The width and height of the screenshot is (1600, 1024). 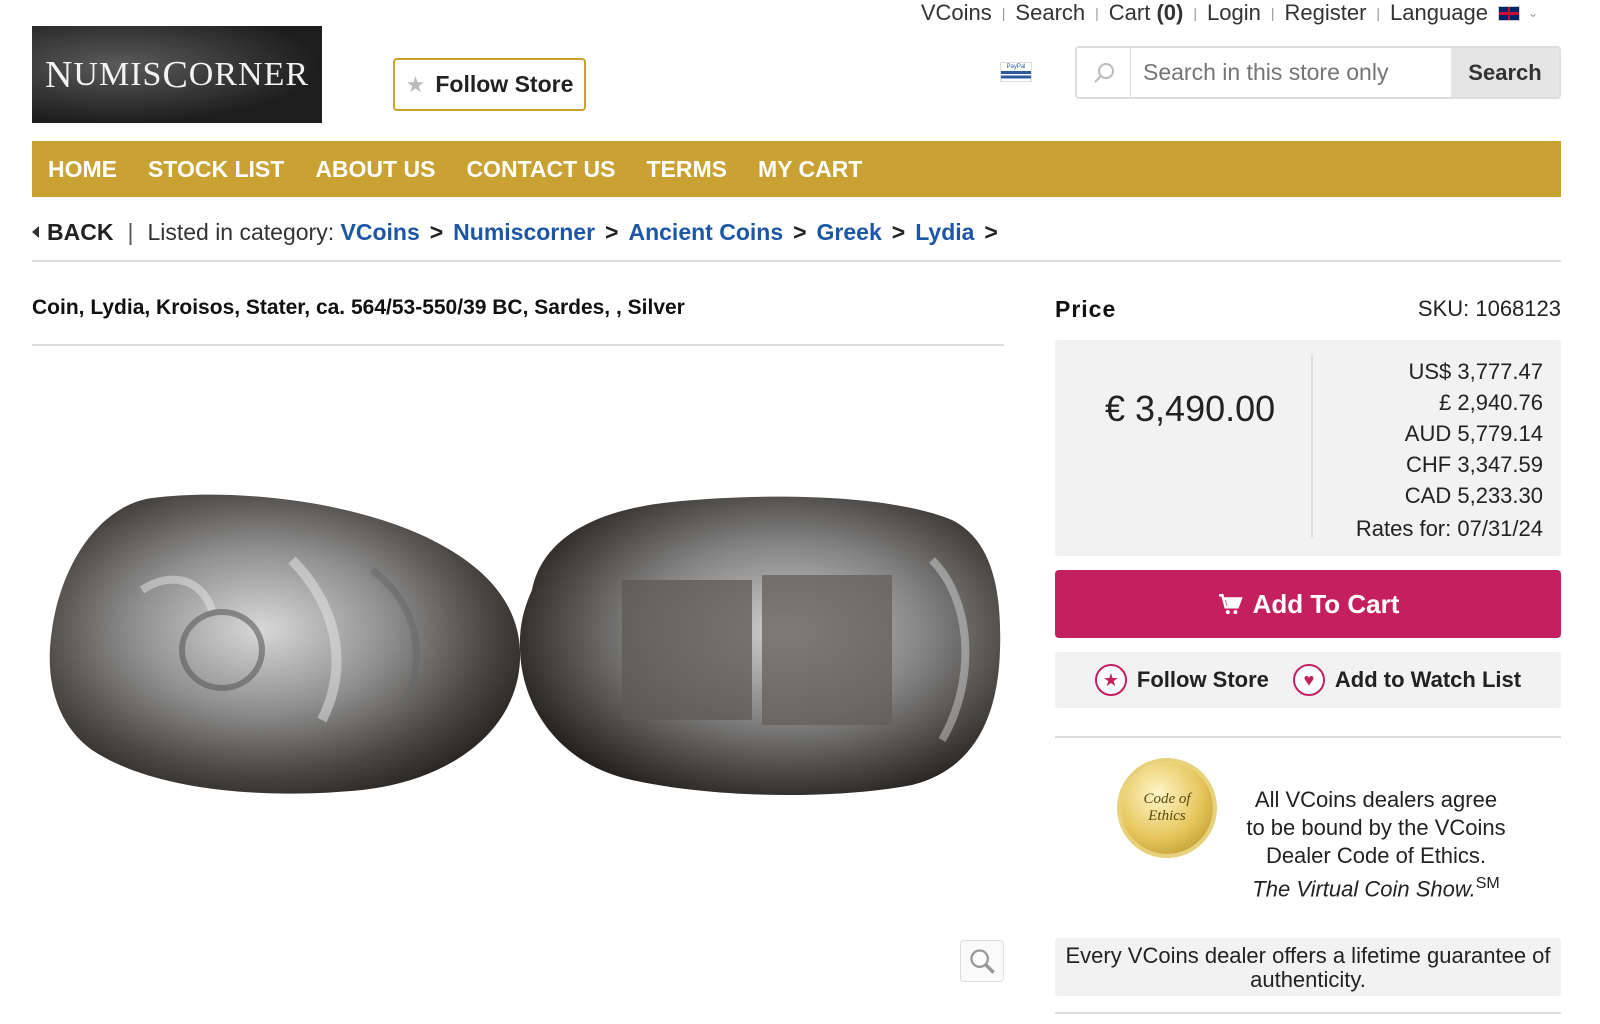 What do you see at coordinates (705, 232) in the screenshot?
I see `breadcrumb-ancient-coins: Ancient Coins` at bounding box center [705, 232].